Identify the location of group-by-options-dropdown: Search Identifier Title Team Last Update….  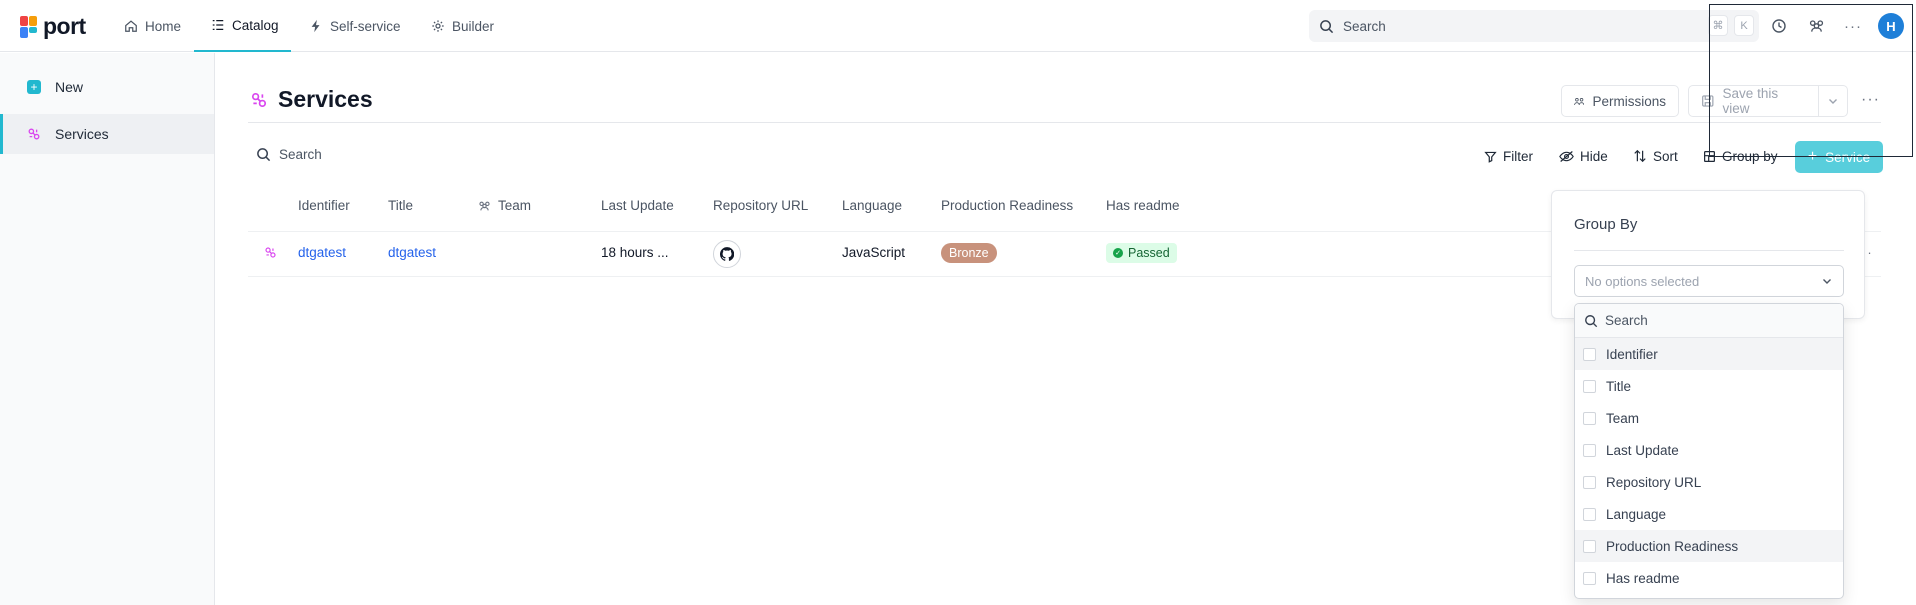
(1709, 451).